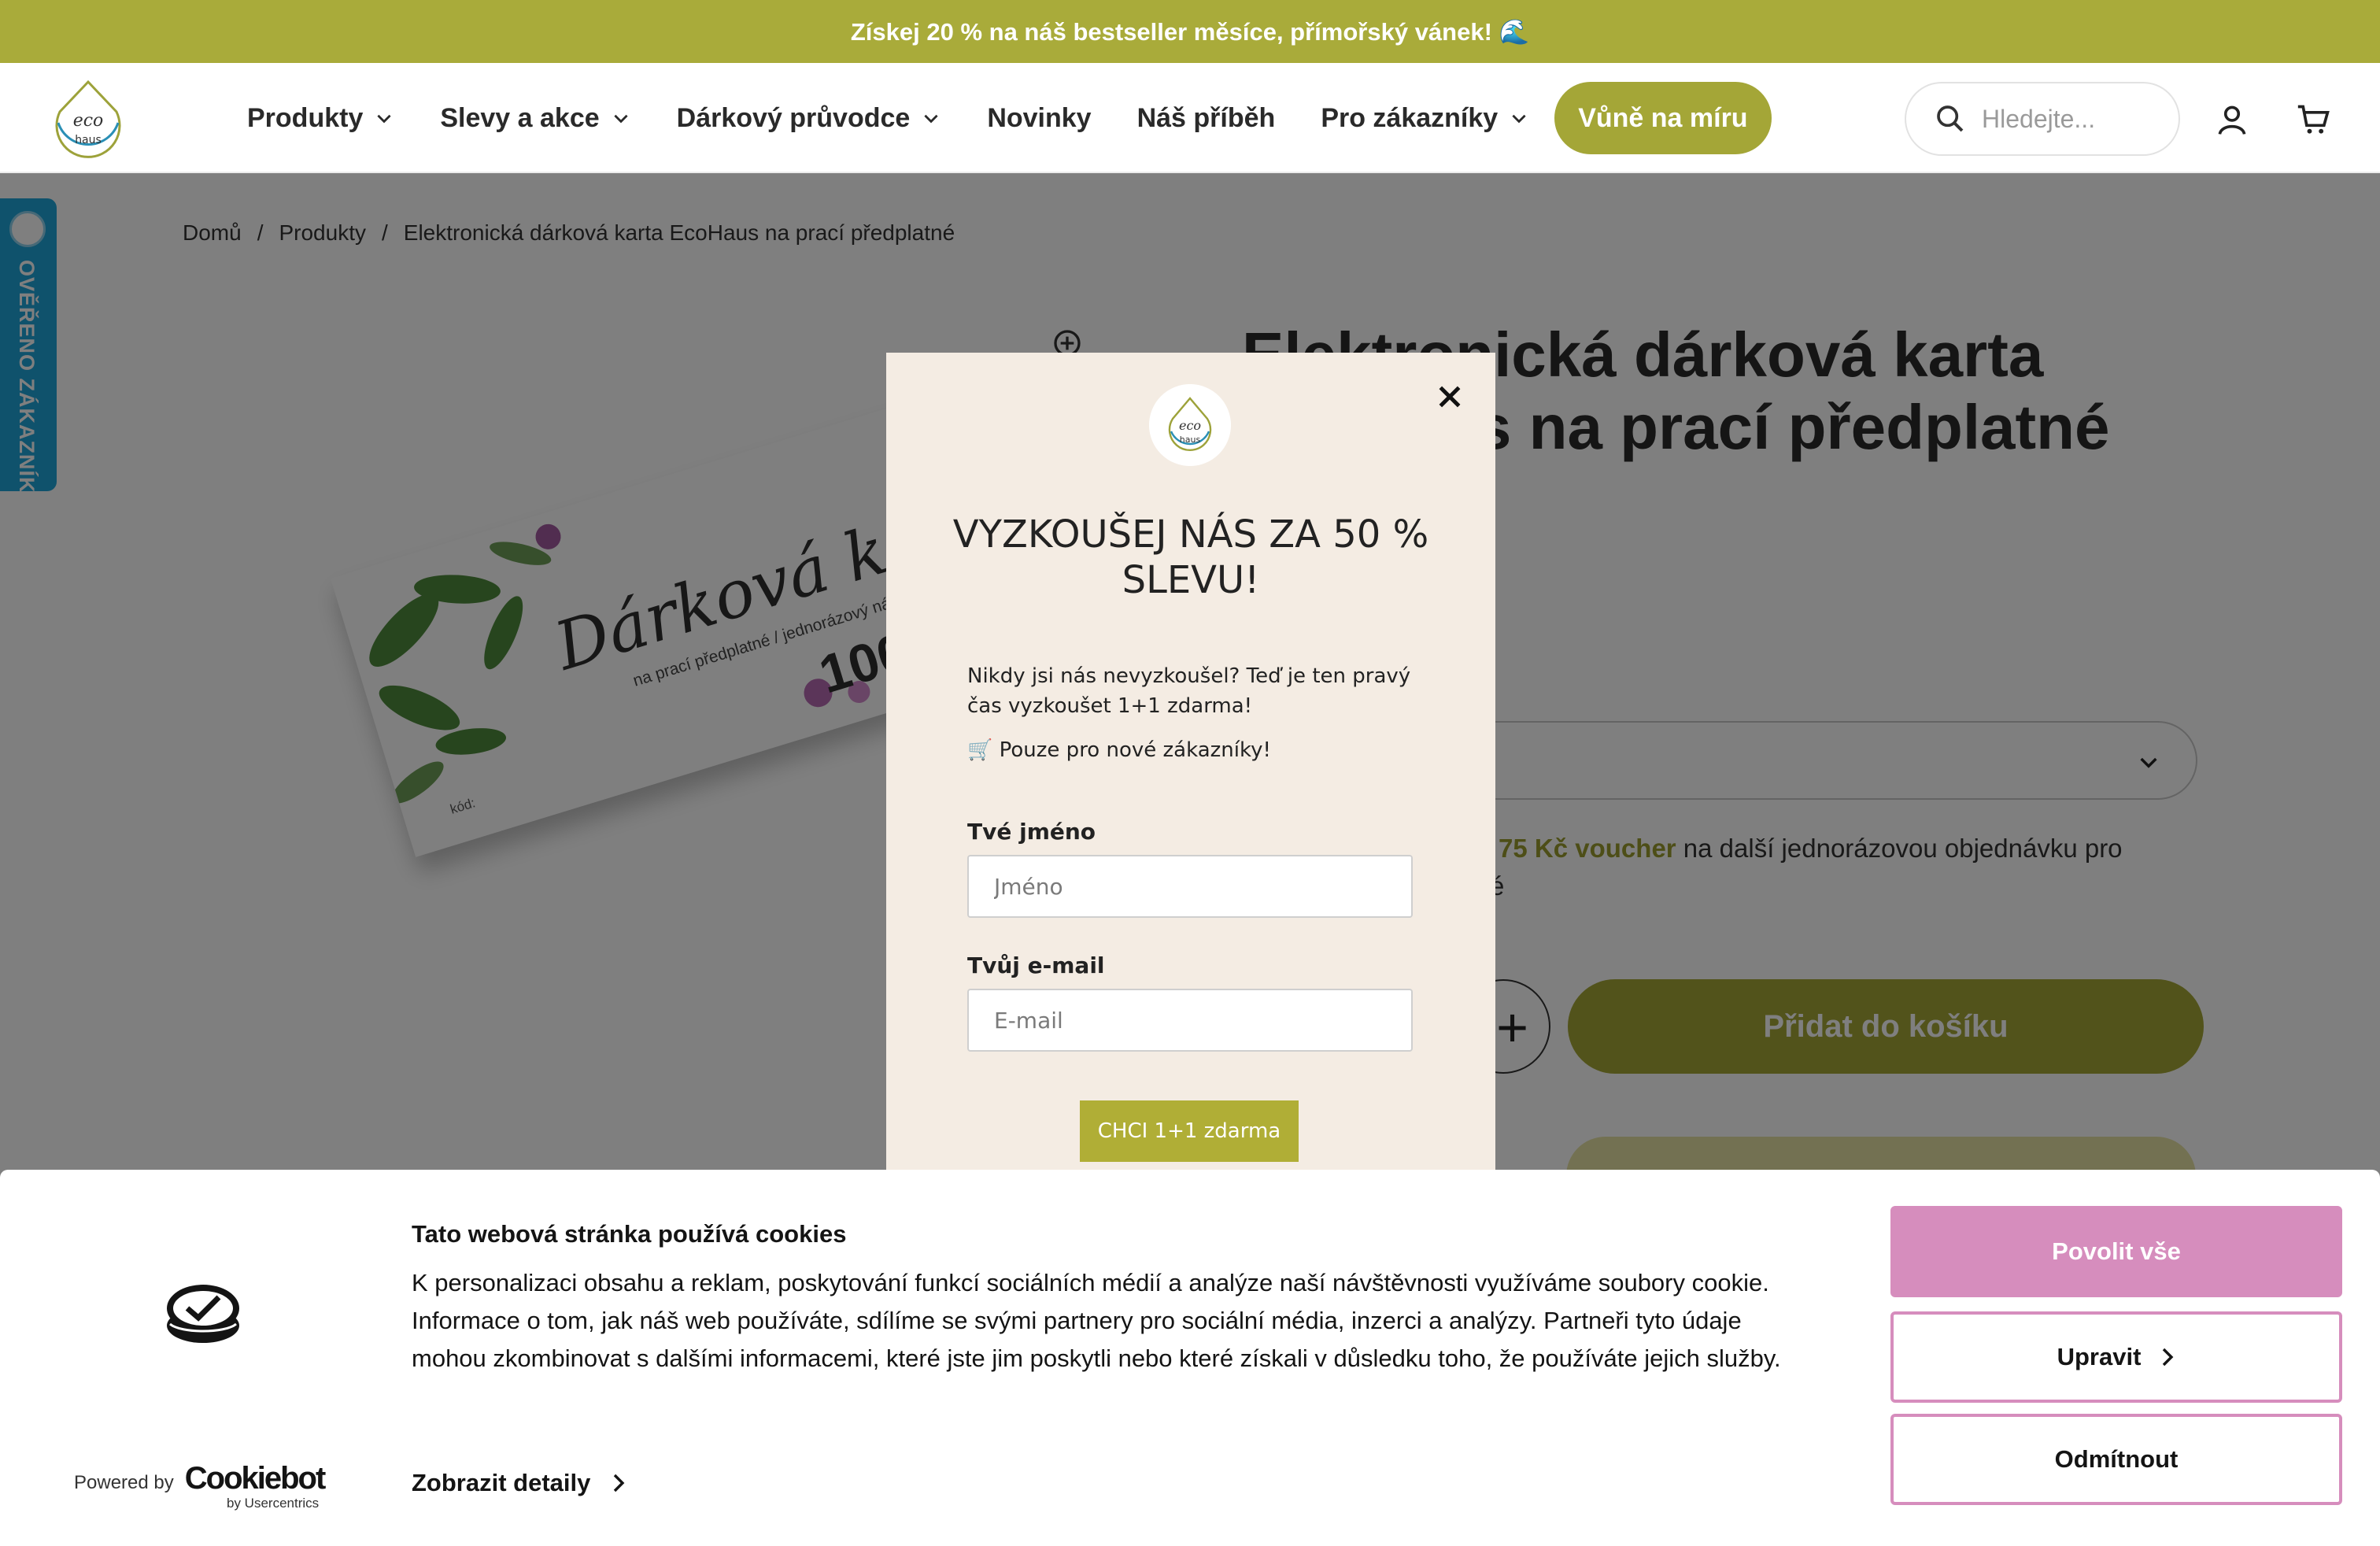  What do you see at coordinates (124, 1482) in the screenshot?
I see `powered-by-label: Powered by` at bounding box center [124, 1482].